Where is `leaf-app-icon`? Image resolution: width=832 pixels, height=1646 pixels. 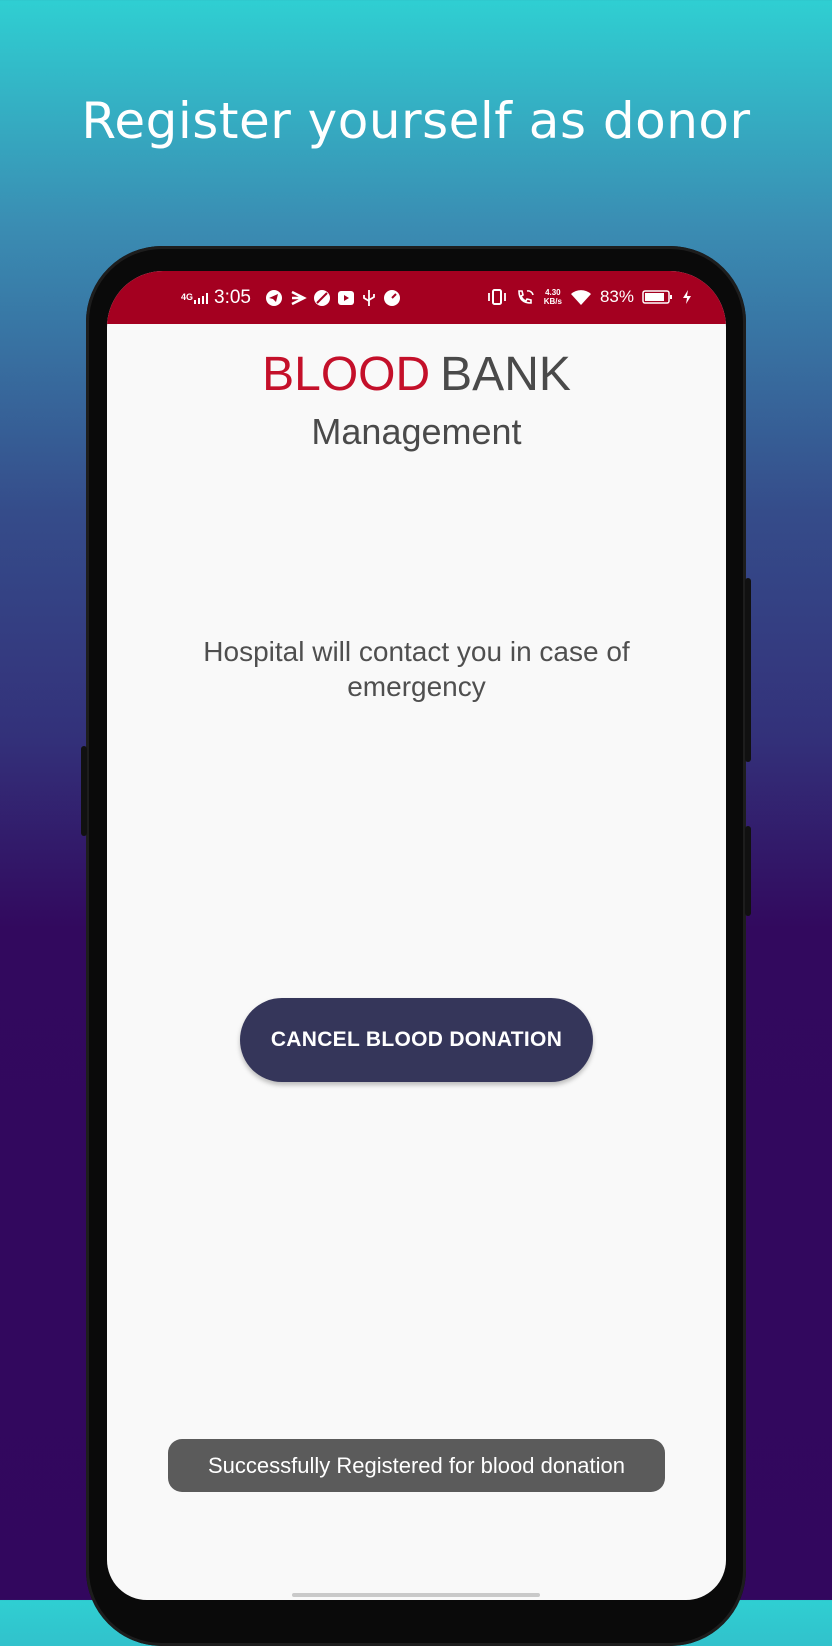 leaf-app-icon is located at coordinates (322, 298).